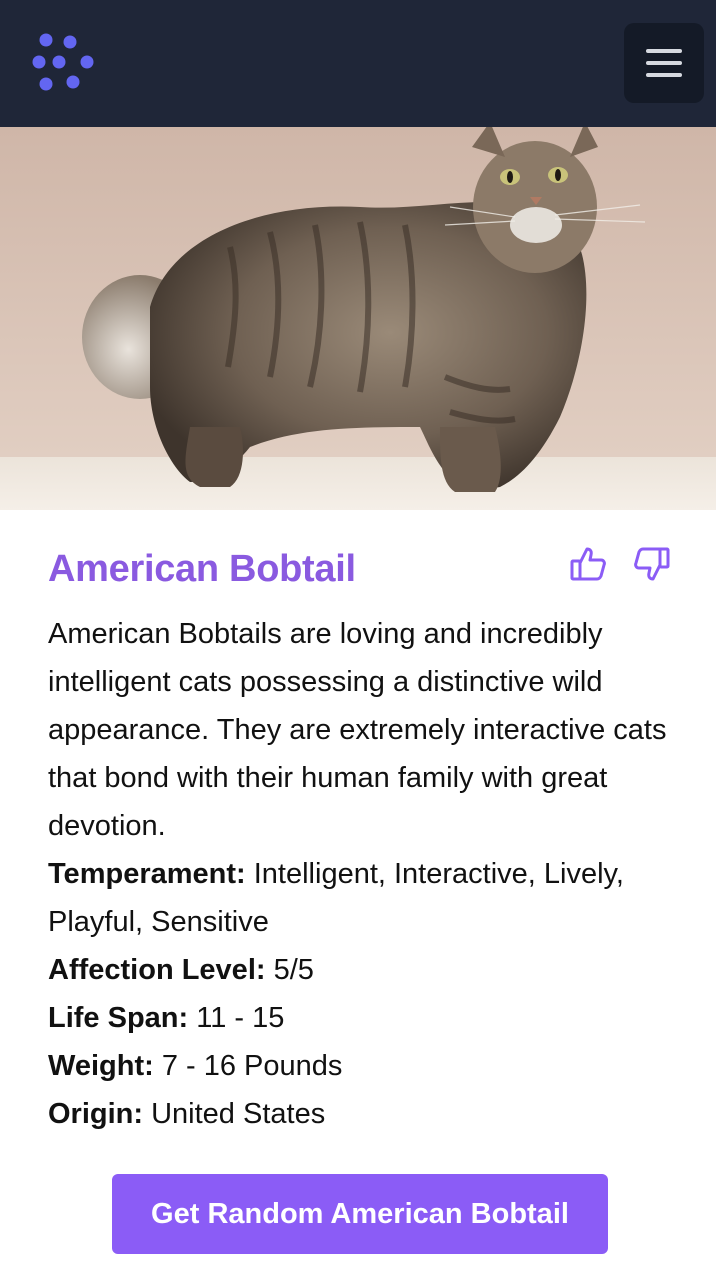 The image size is (716, 1262). Describe the element at coordinates (360, 1114) in the screenshot. I see `origin-row: Origin: United States` at that location.